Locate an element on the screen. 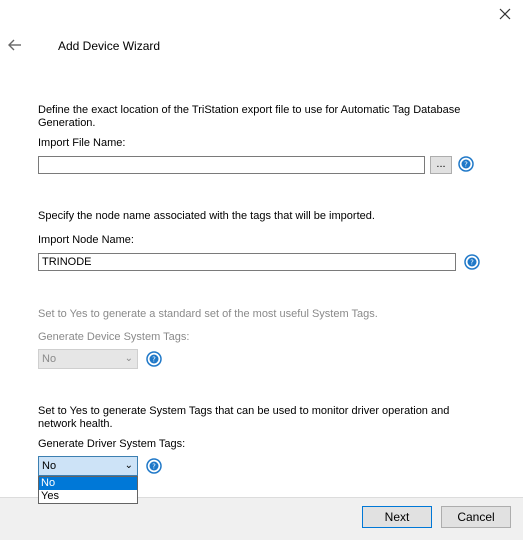 This screenshot has height=540, width=523. import-file-label: Import File Name: is located at coordinates (82, 143).